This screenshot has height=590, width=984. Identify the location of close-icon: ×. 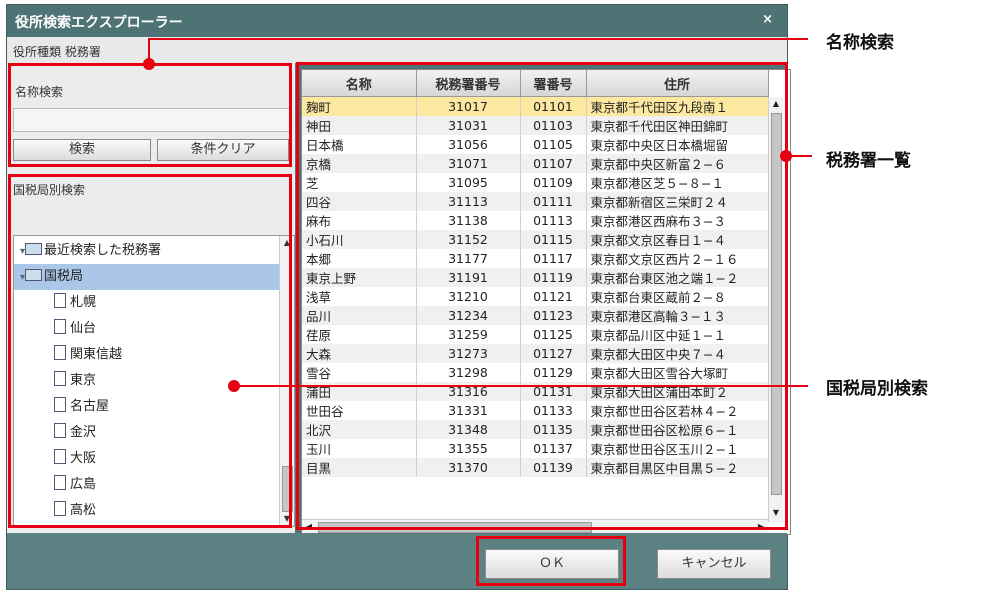
(767, 19).